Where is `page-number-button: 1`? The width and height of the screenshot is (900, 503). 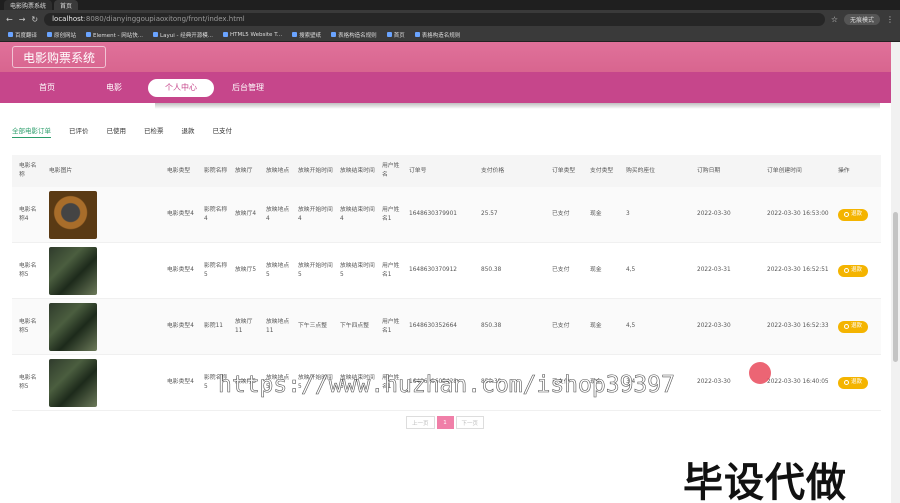
page-number-button: 1 is located at coordinates (445, 422).